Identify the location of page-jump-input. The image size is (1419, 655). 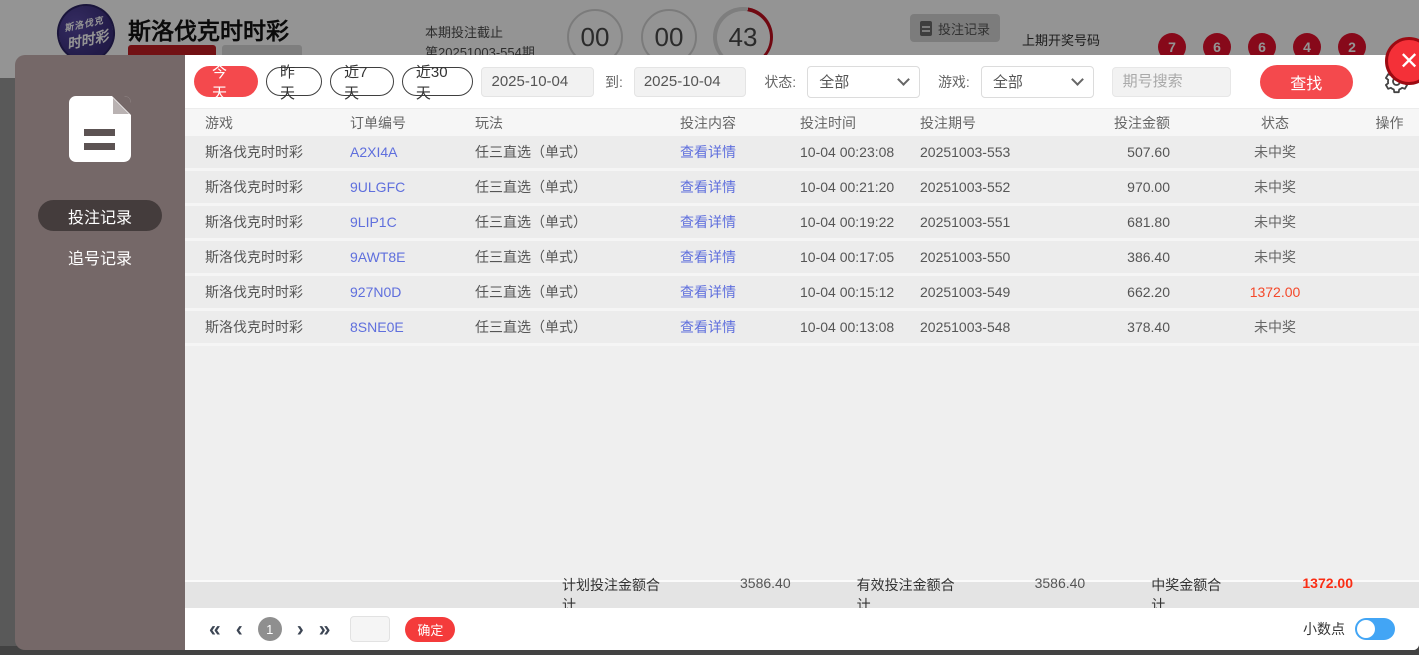
(370, 629).